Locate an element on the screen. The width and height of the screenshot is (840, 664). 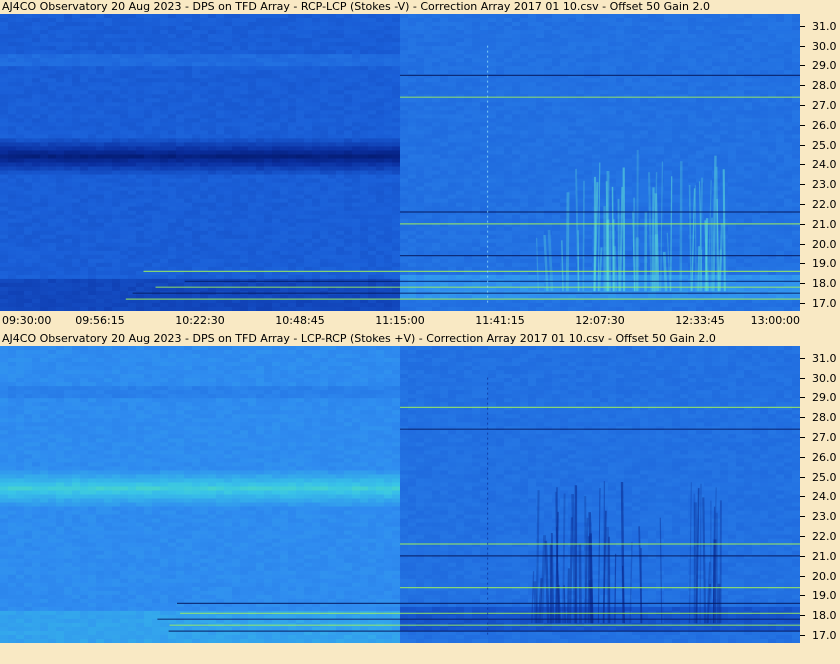
y-tick: 30.0 is located at coordinates (820, 47).